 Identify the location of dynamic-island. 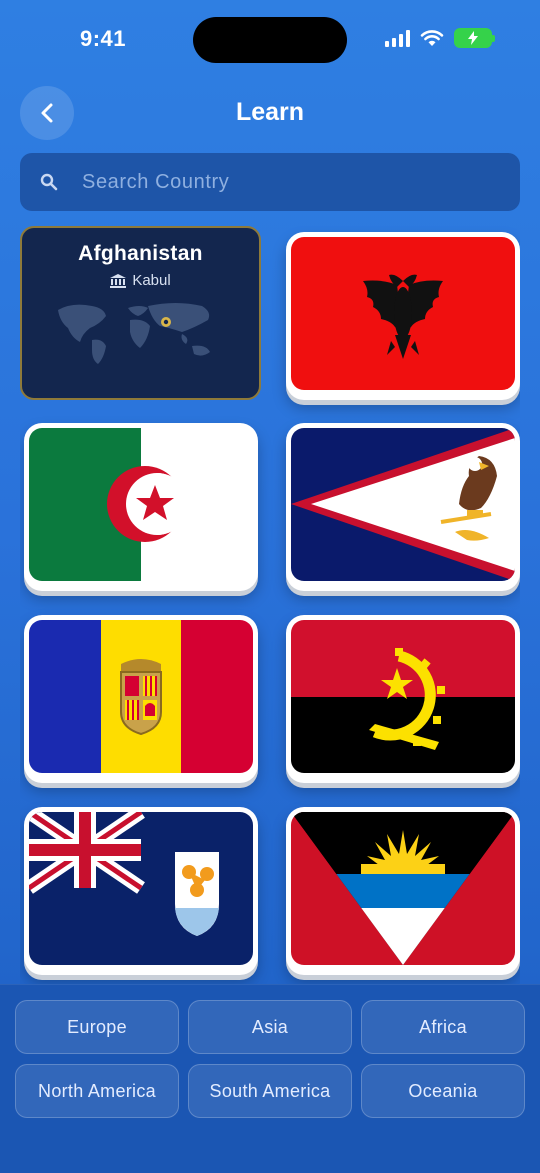
(270, 40).